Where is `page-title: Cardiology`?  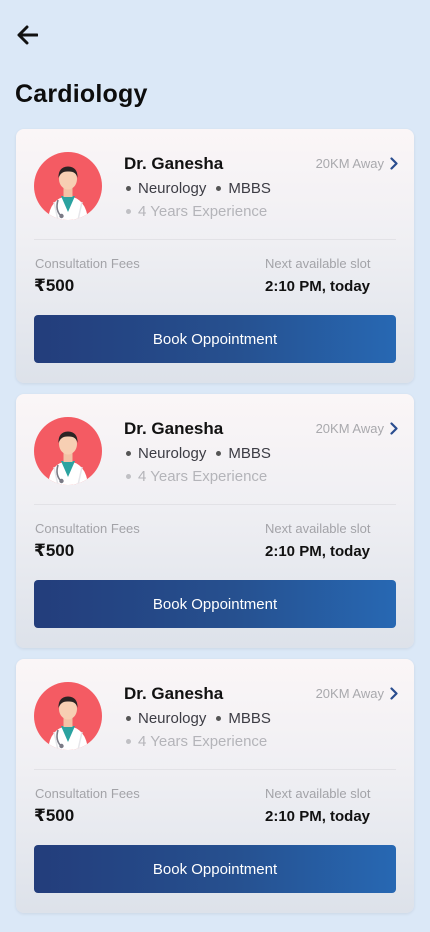
page-title: Cardiology is located at coordinates (81, 94).